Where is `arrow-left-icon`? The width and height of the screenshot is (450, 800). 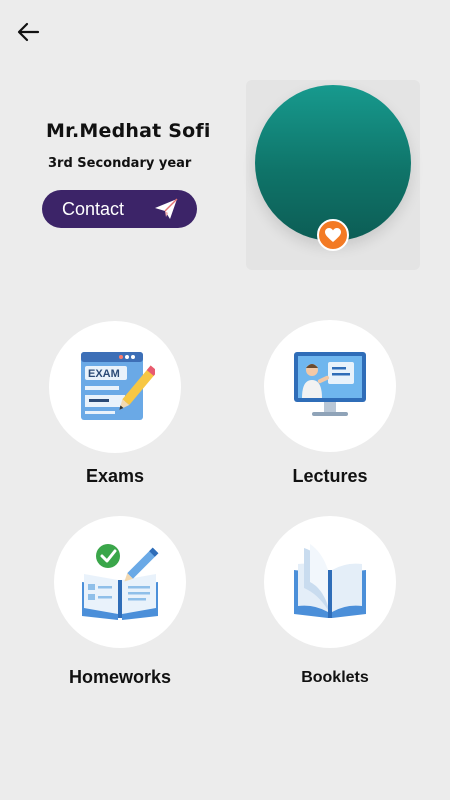 arrow-left-icon is located at coordinates (28, 32).